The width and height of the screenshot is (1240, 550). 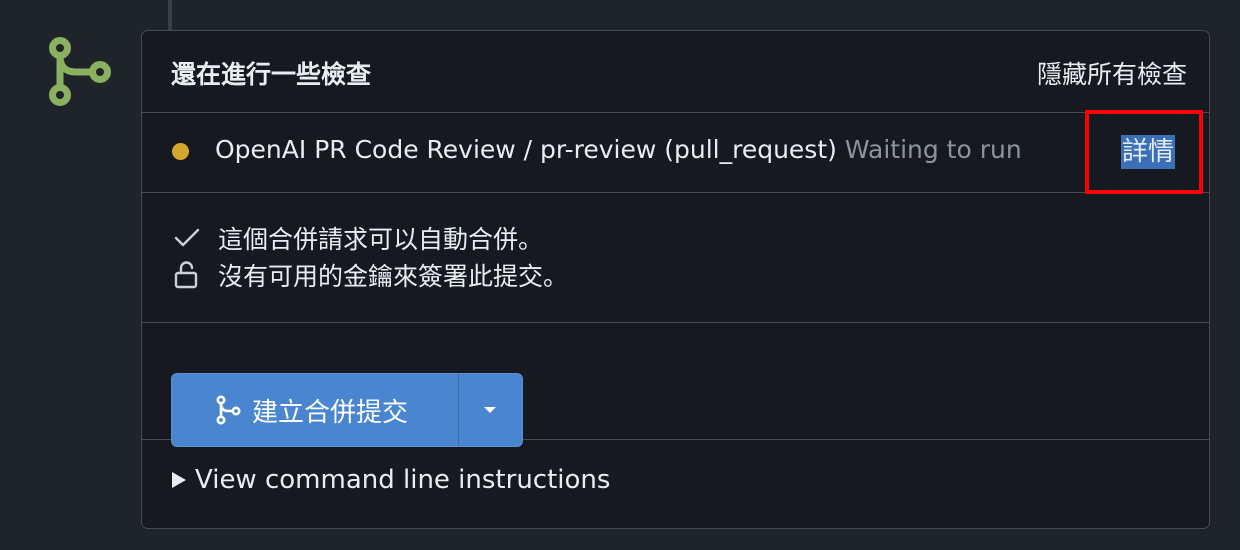 I want to click on check-icon, so click(x=187, y=238).